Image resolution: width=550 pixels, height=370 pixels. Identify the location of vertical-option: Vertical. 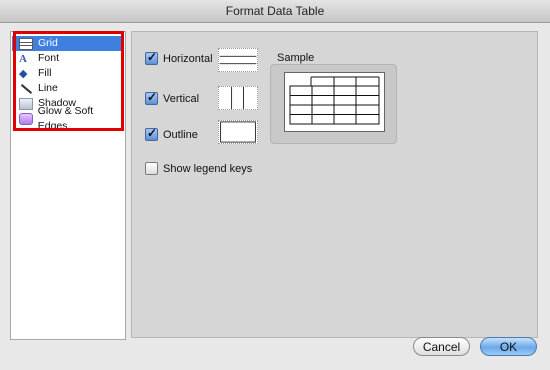
(172, 97).